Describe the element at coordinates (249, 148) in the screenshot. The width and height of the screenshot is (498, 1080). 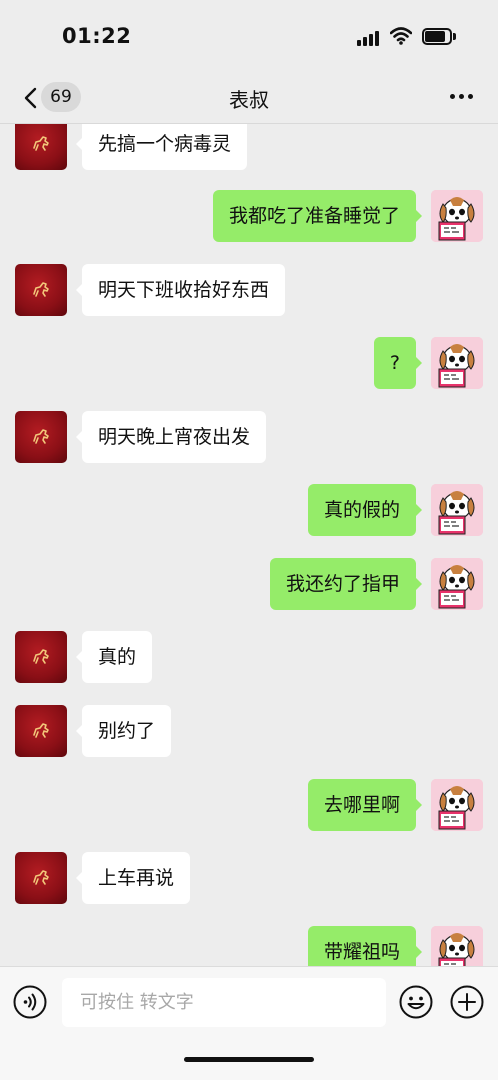
I see `message-row-incoming: 先搞一个病毒灵` at that location.